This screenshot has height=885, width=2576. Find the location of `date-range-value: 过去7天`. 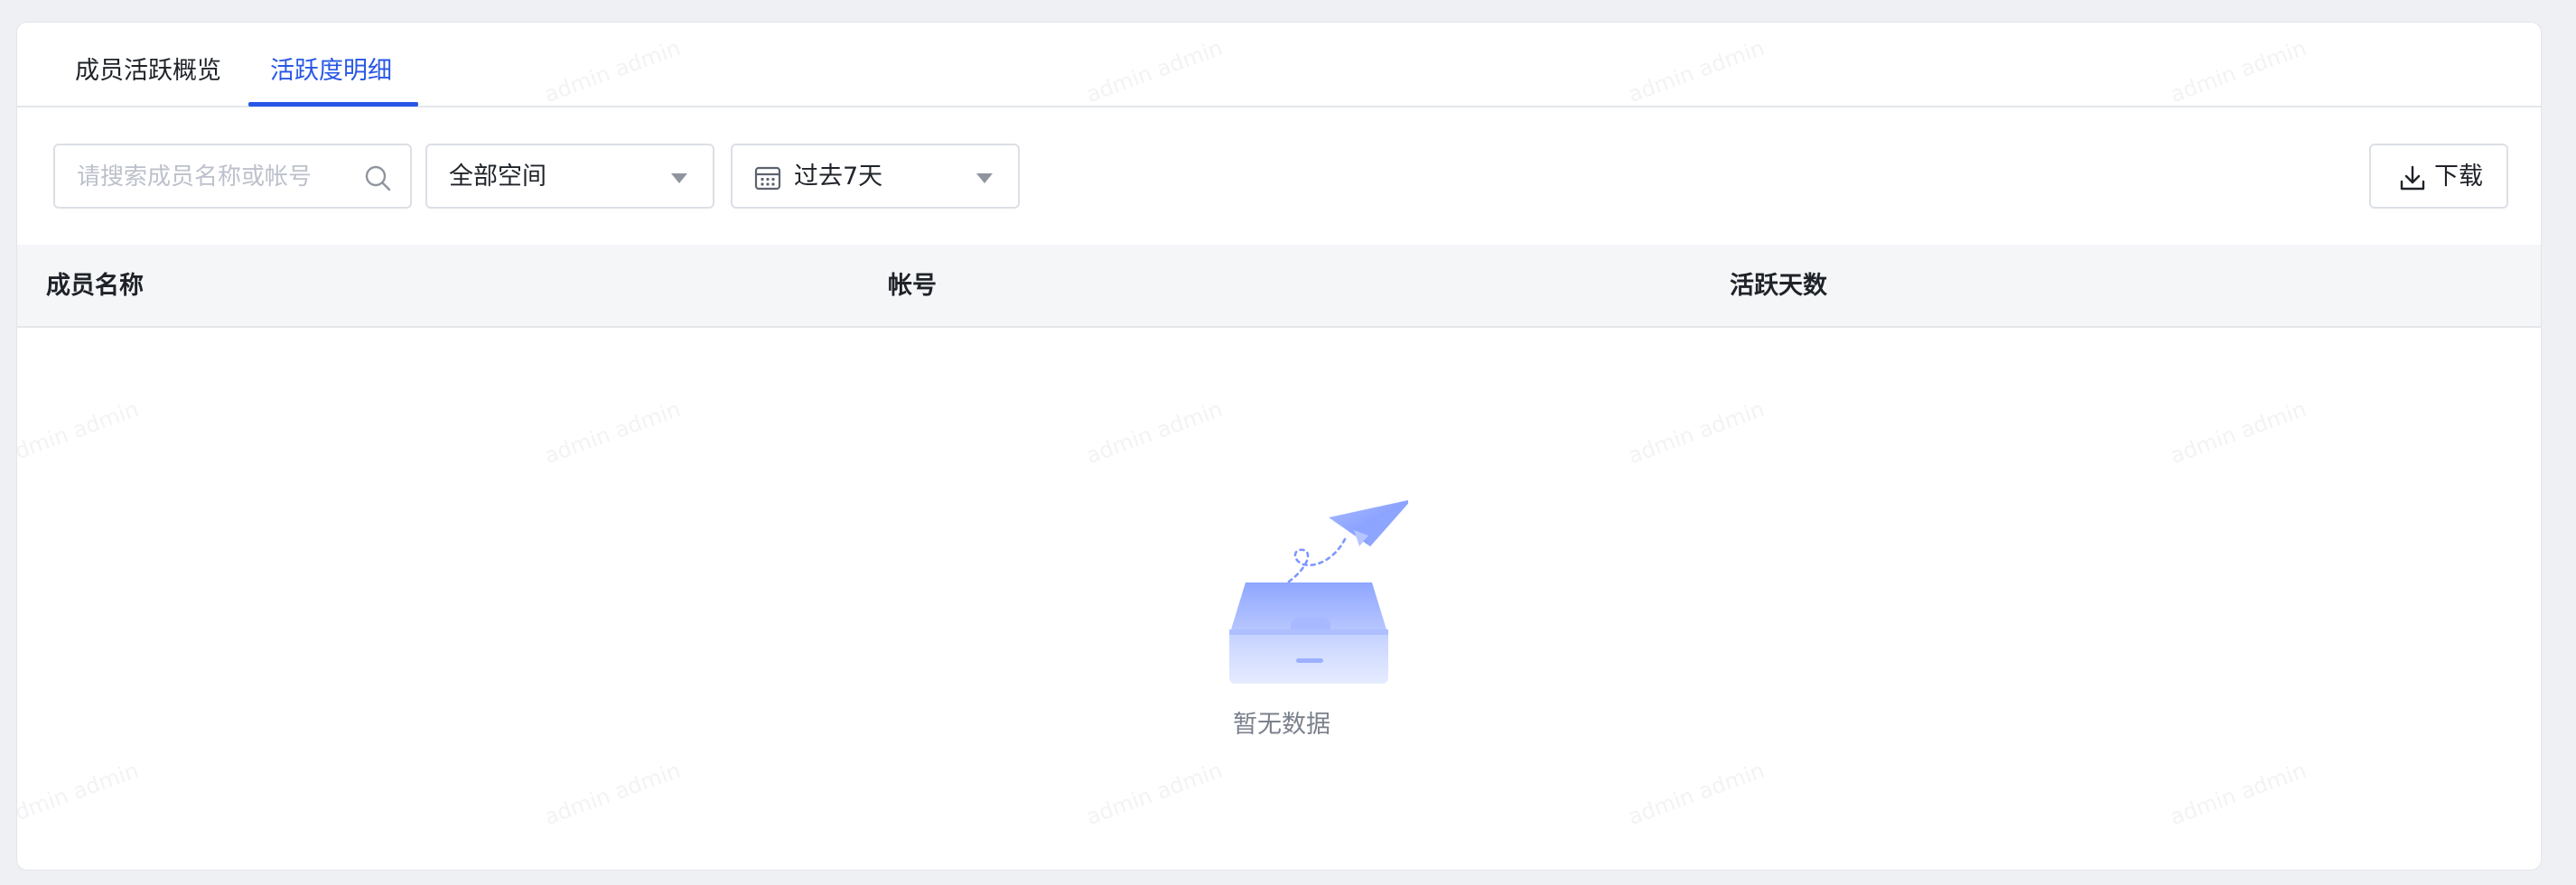

date-range-value: 过去7天 is located at coordinates (838, 177).